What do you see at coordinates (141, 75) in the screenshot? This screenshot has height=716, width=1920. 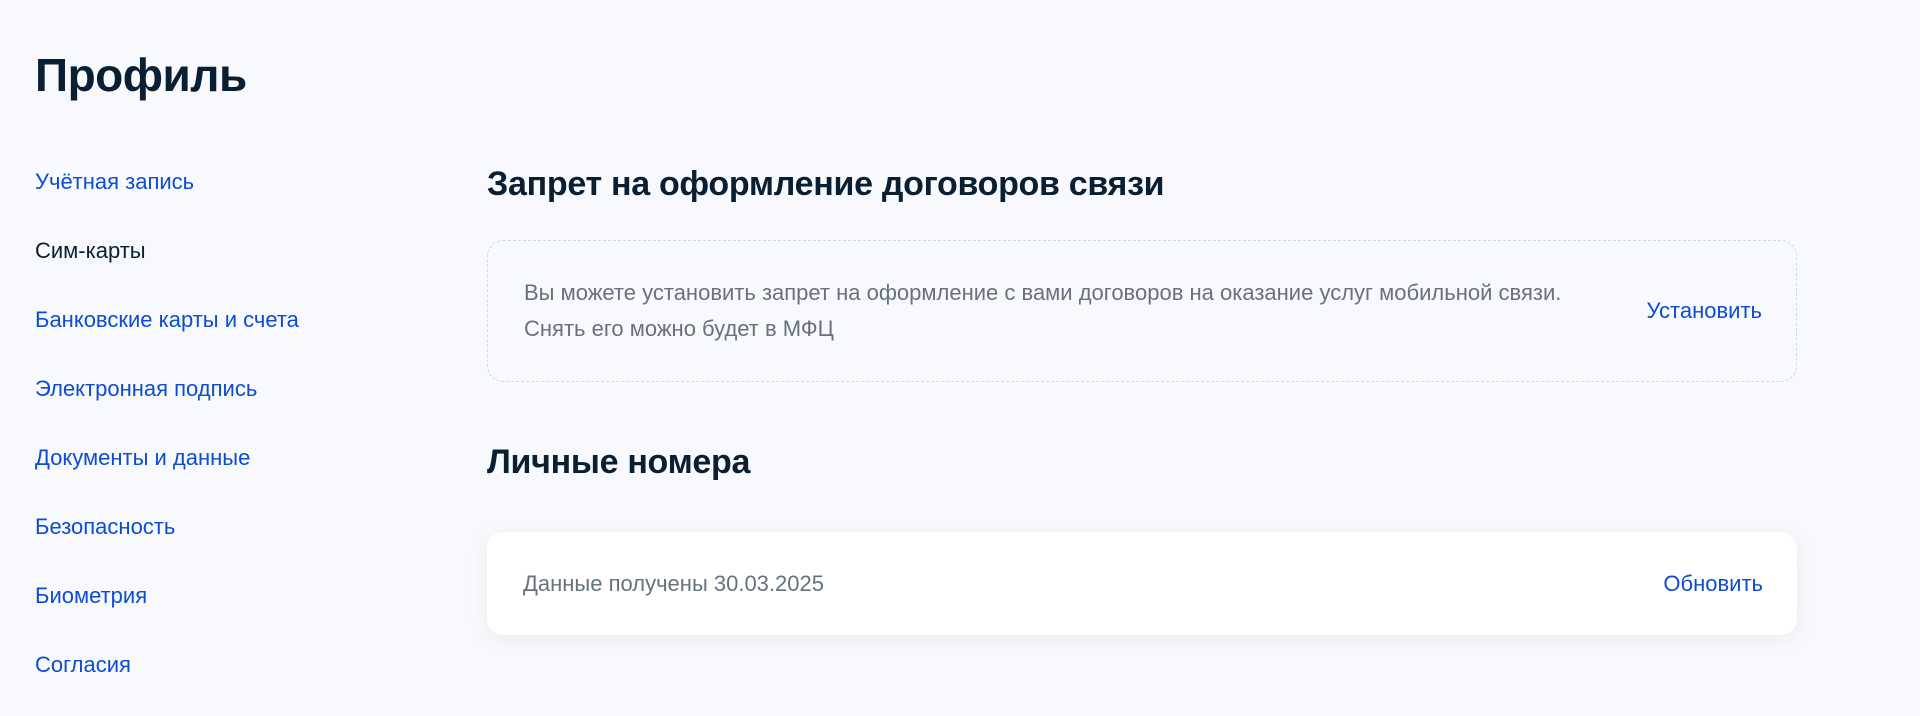 I see `page-title: Профиль` at bounding box center [141, 75].